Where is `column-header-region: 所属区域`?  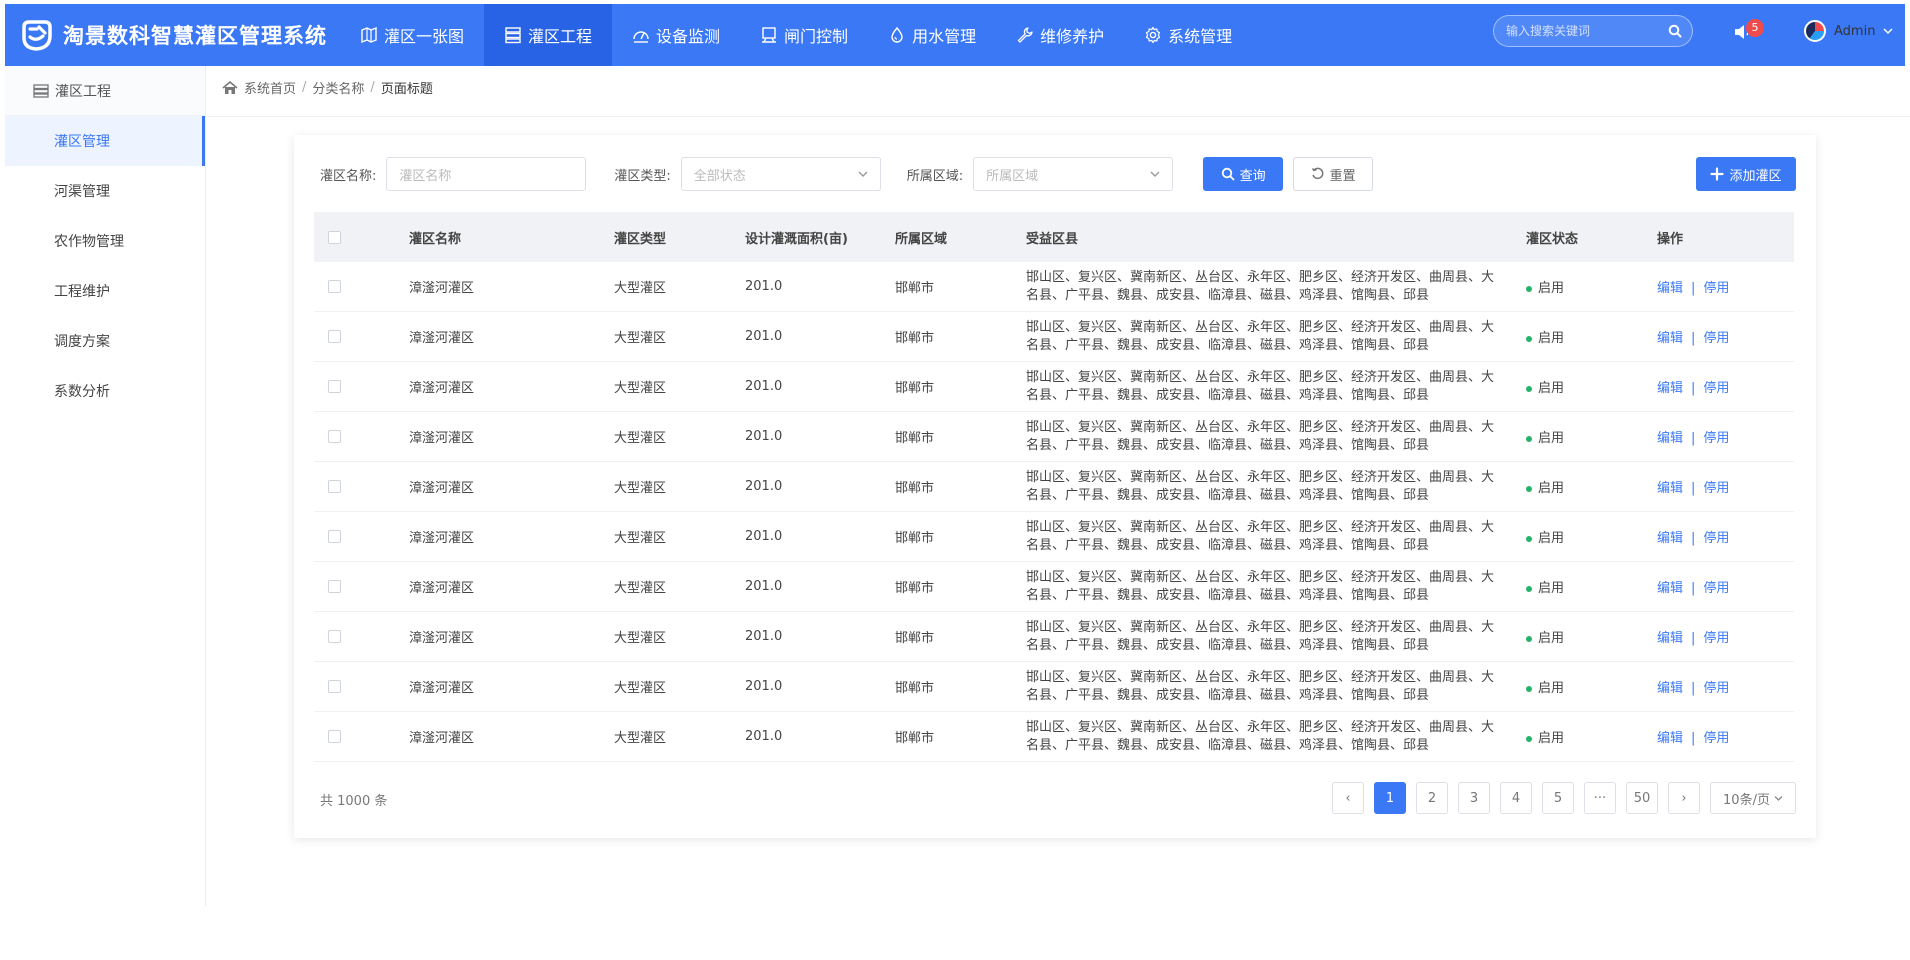
column-header-region: 所属区域 is located at coordinates (960, 237).